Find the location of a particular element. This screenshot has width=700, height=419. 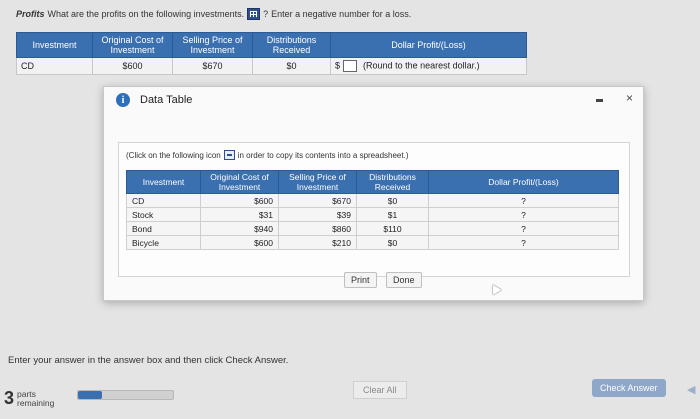

dt-header-distributions: Distributions Received is located at coordinates (392, 182).